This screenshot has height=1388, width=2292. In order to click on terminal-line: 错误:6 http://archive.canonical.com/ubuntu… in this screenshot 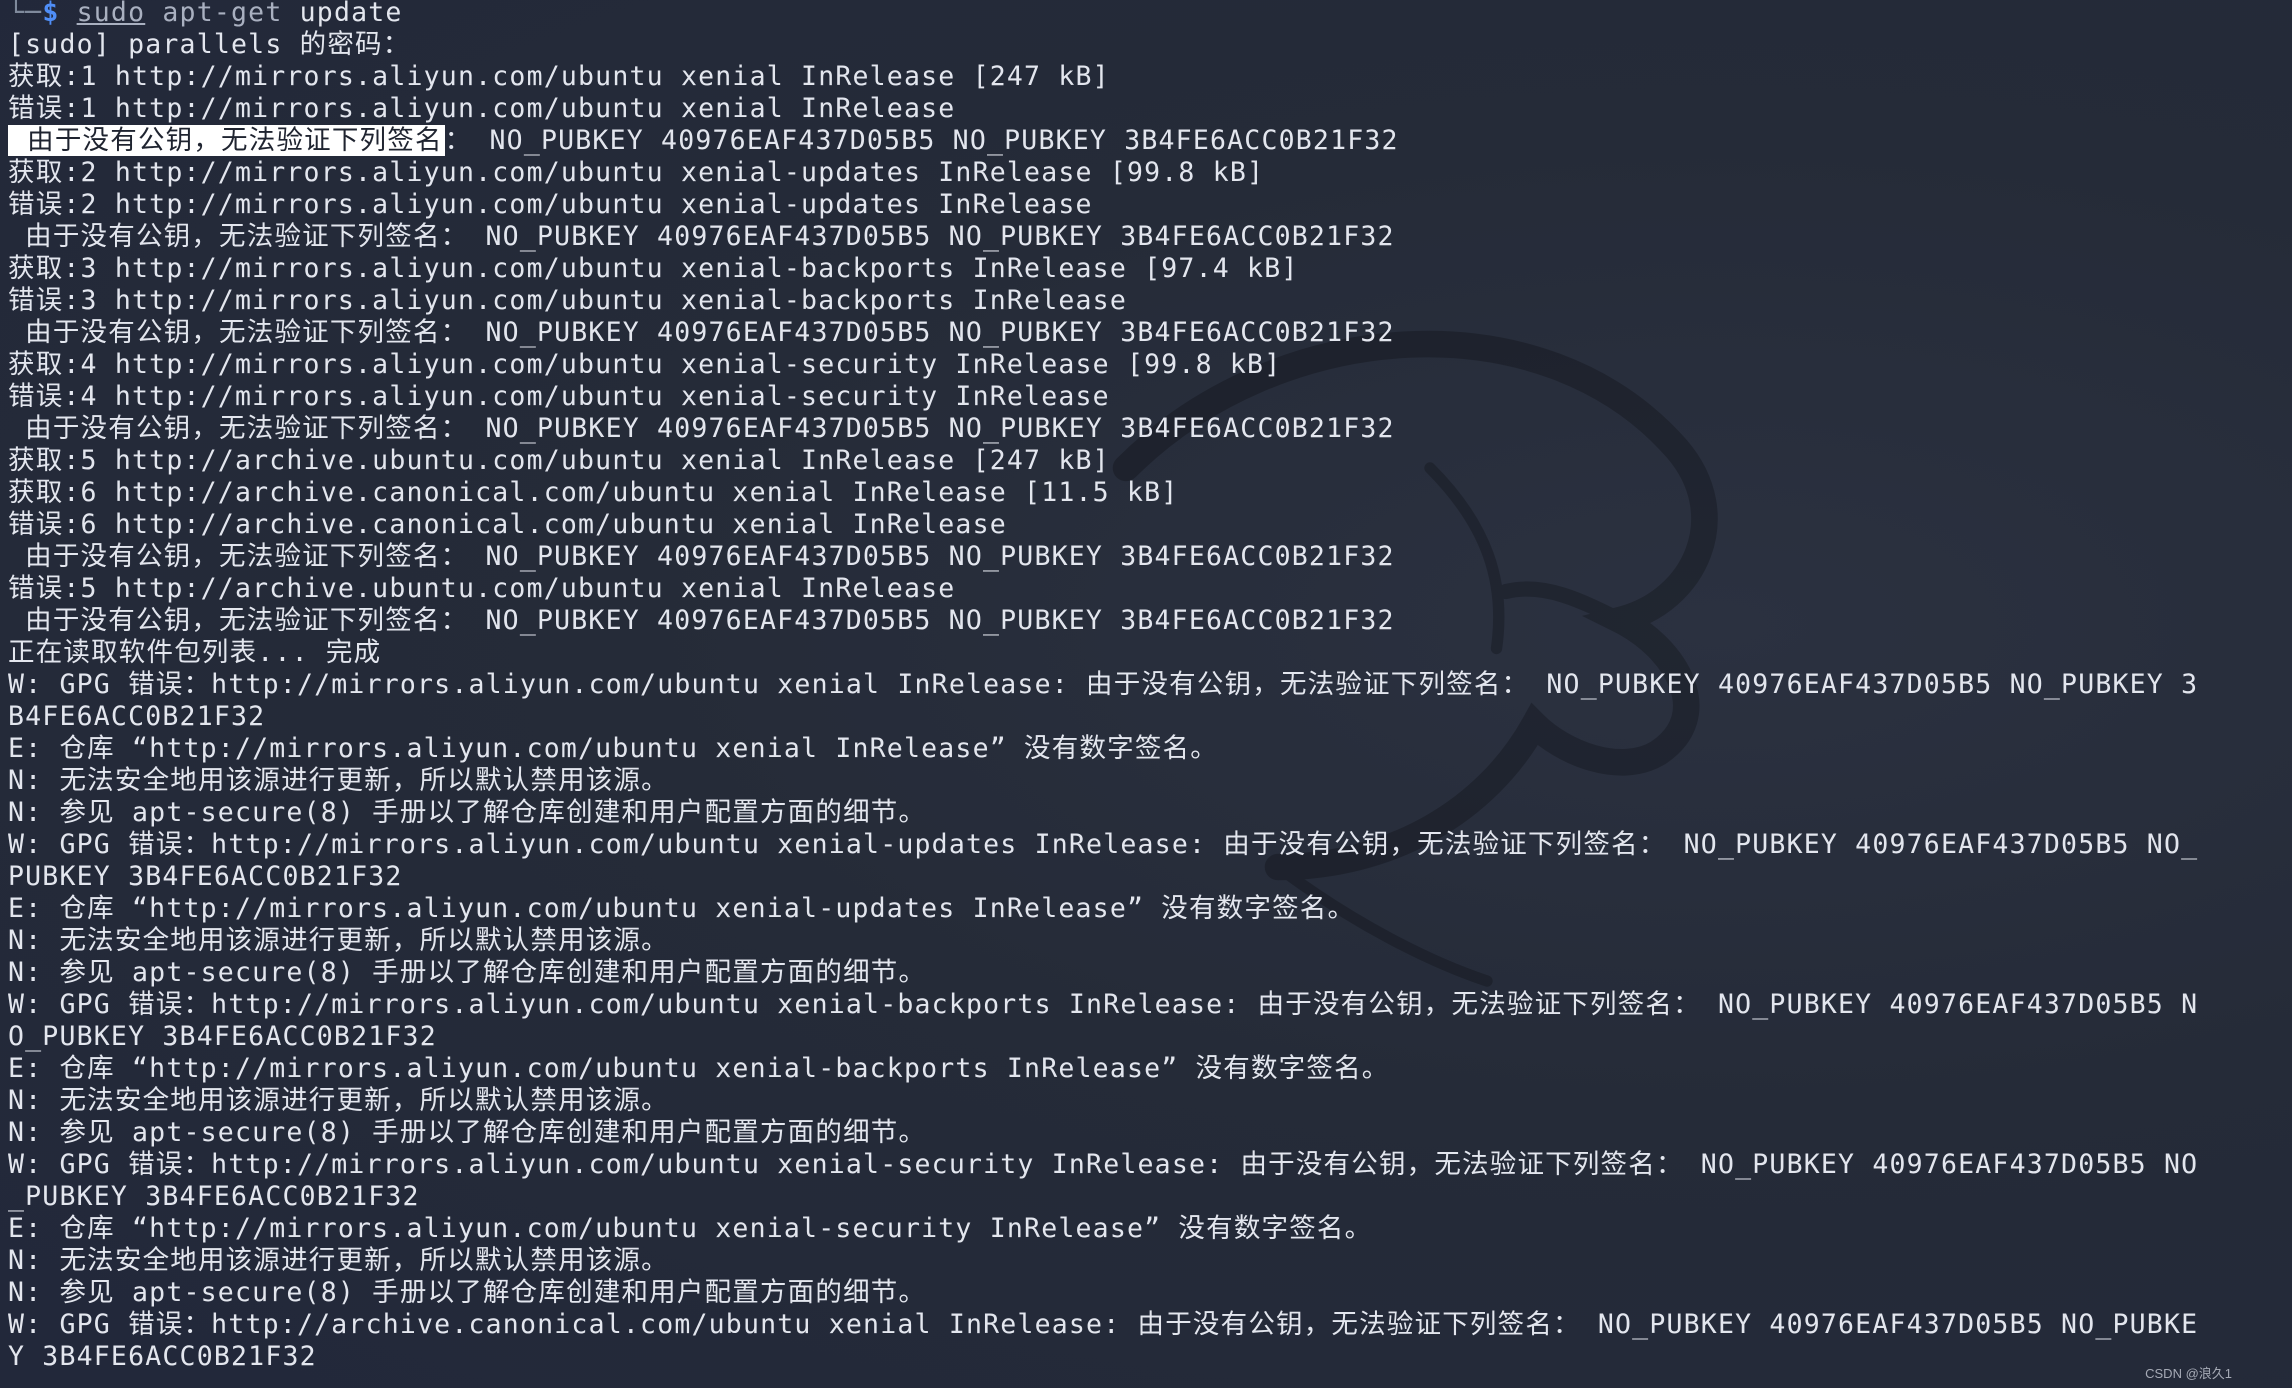, I will do `click(507, 524)`.